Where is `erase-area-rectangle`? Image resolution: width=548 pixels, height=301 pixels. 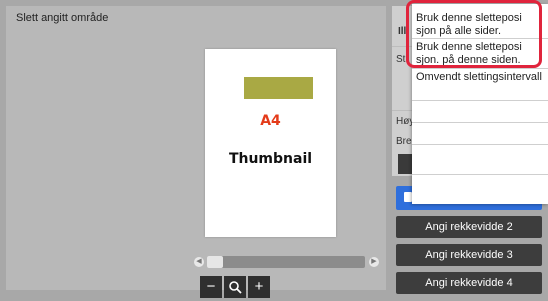 erase-area-rectangle is located at coordinates (278, 88).